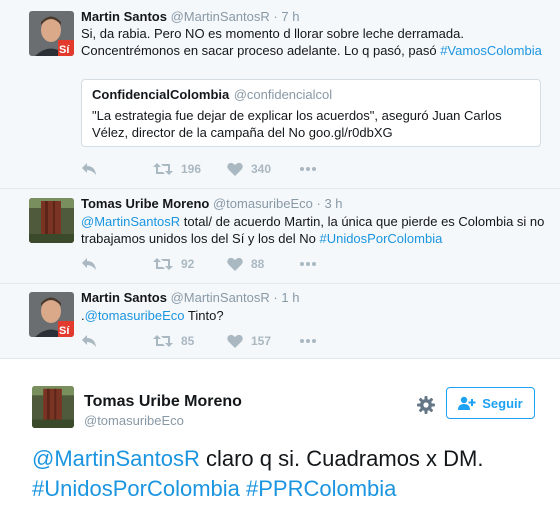  I want to click on hashtag-link: #VamosColombia, so click(491, 50).